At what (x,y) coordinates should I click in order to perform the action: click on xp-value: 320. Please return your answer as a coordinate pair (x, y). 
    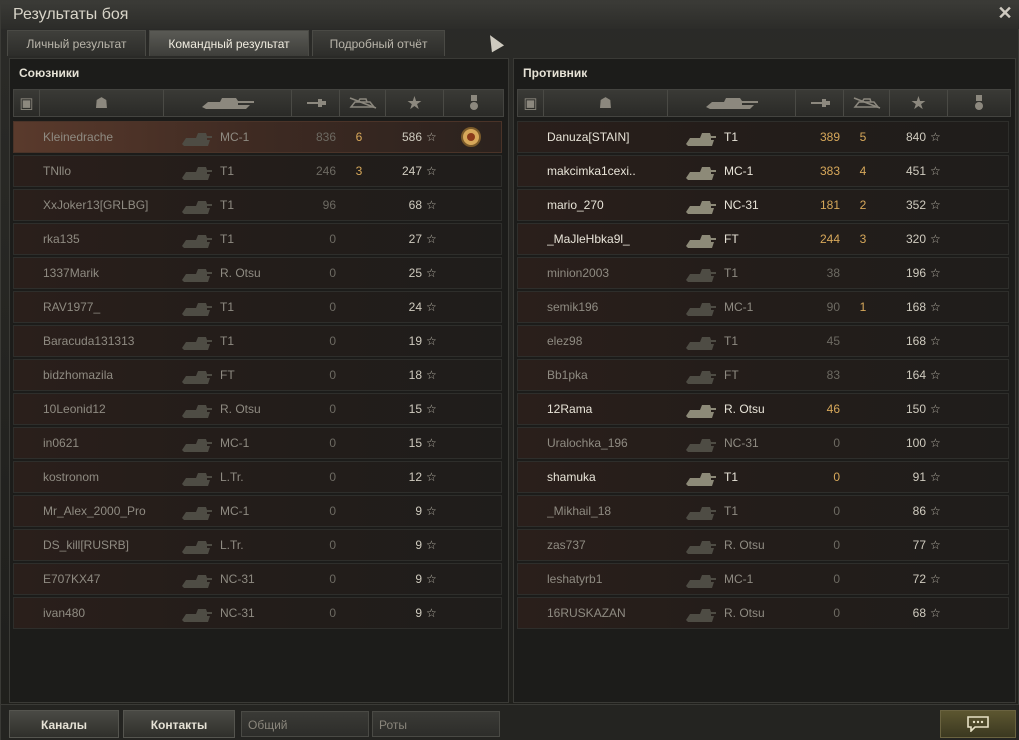
    Looking at the image, I should click on (915, 239).